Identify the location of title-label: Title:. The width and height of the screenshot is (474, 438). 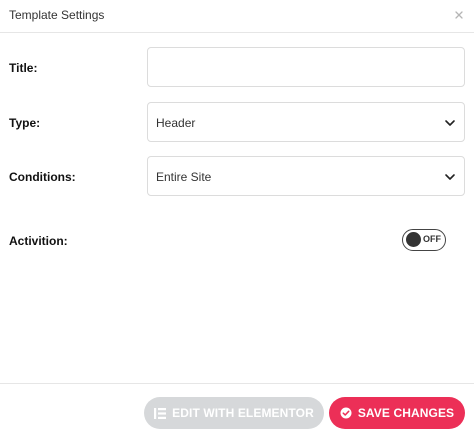
(23, 68).